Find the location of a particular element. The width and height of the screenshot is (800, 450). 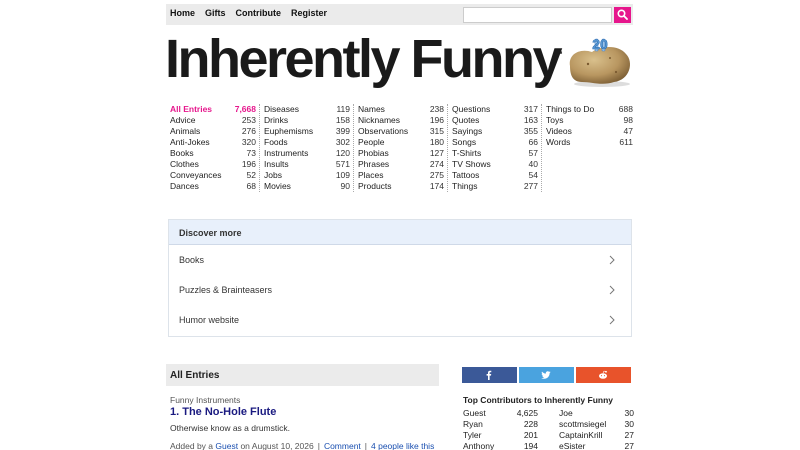

category-count: 196 is located at coordinates (248, 164).